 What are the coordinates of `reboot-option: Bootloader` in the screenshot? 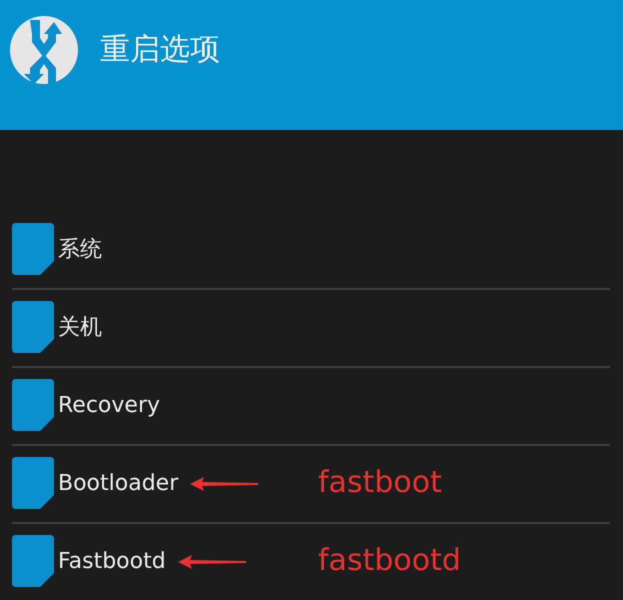 It's located at (95, 484).